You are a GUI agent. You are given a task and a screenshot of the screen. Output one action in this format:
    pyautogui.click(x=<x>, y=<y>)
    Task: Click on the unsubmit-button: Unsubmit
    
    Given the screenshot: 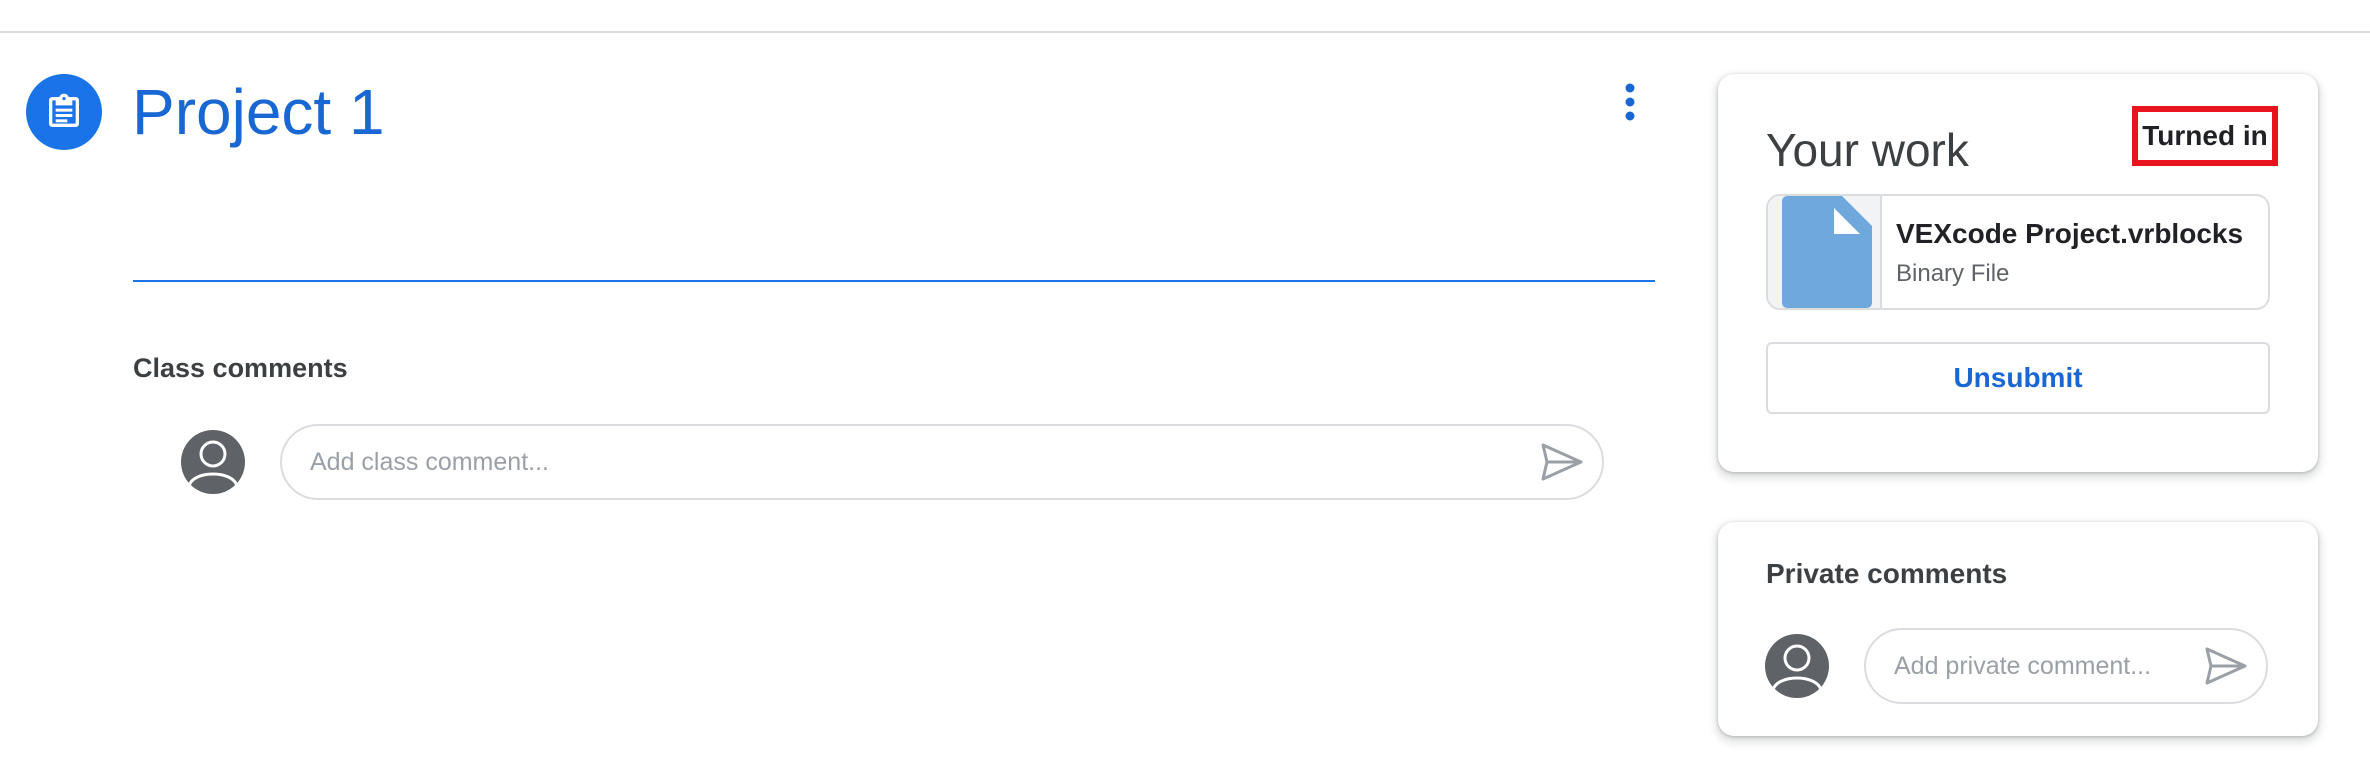 What is the action you would take?
    pyautogui.click(x=2018, y=378)
    